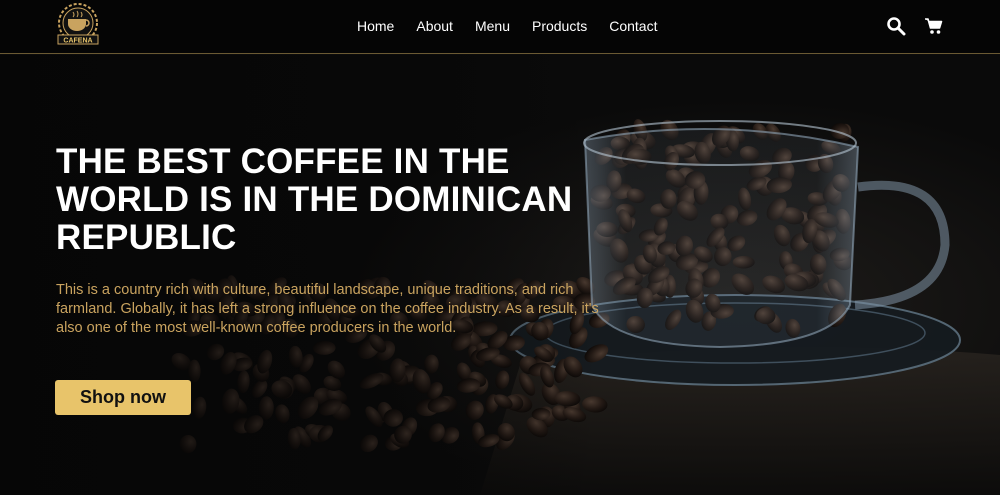 The image size is (1000, 495). What do you see at coordinates (123, 397) in the screenshot?
I see `shop-now-button: Shop now` at bounding box center [123, 397].